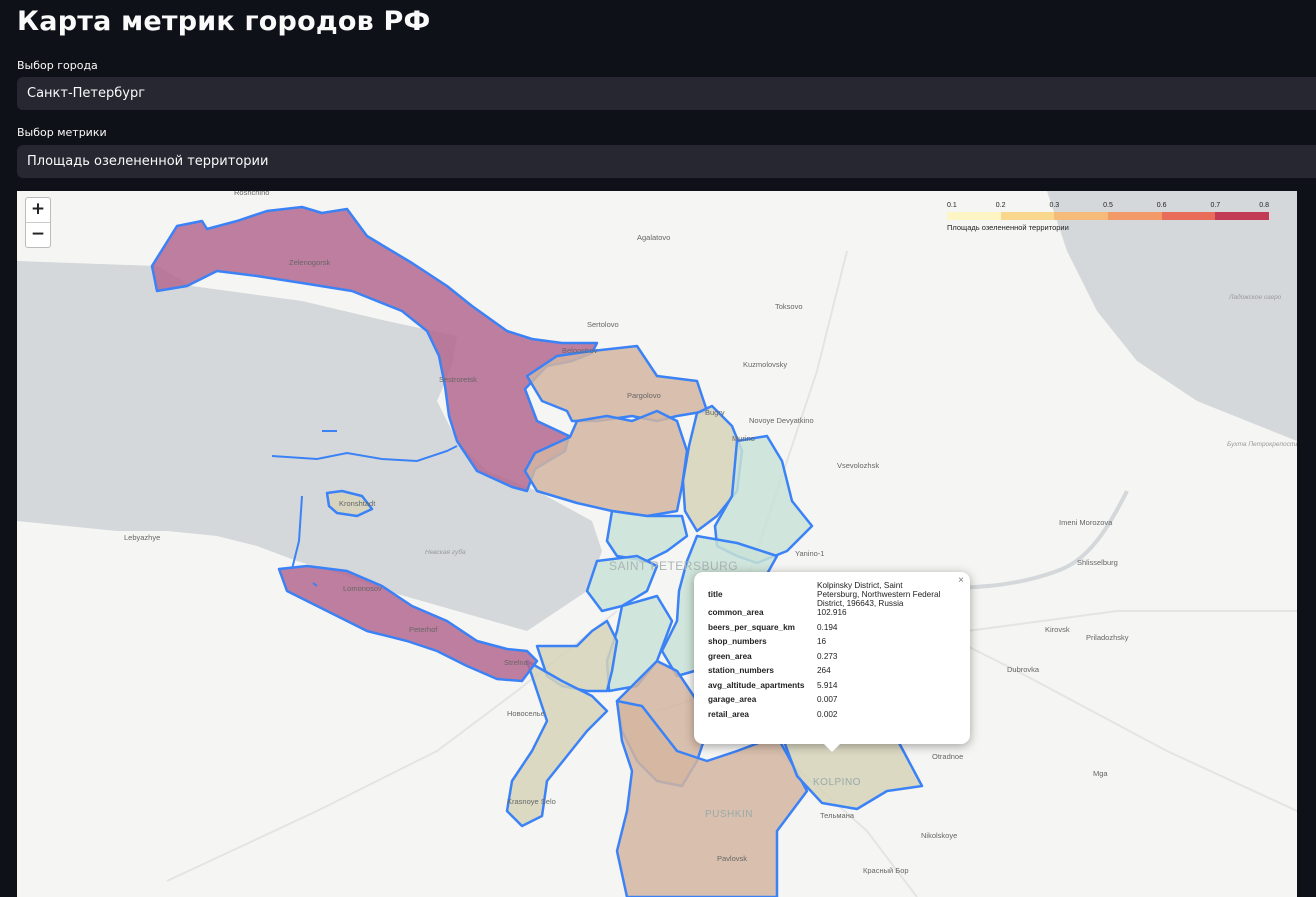 This screenshot has width=1316, height=897. I want to click on place-label: Imeni Morozova, so click(1086, 522).